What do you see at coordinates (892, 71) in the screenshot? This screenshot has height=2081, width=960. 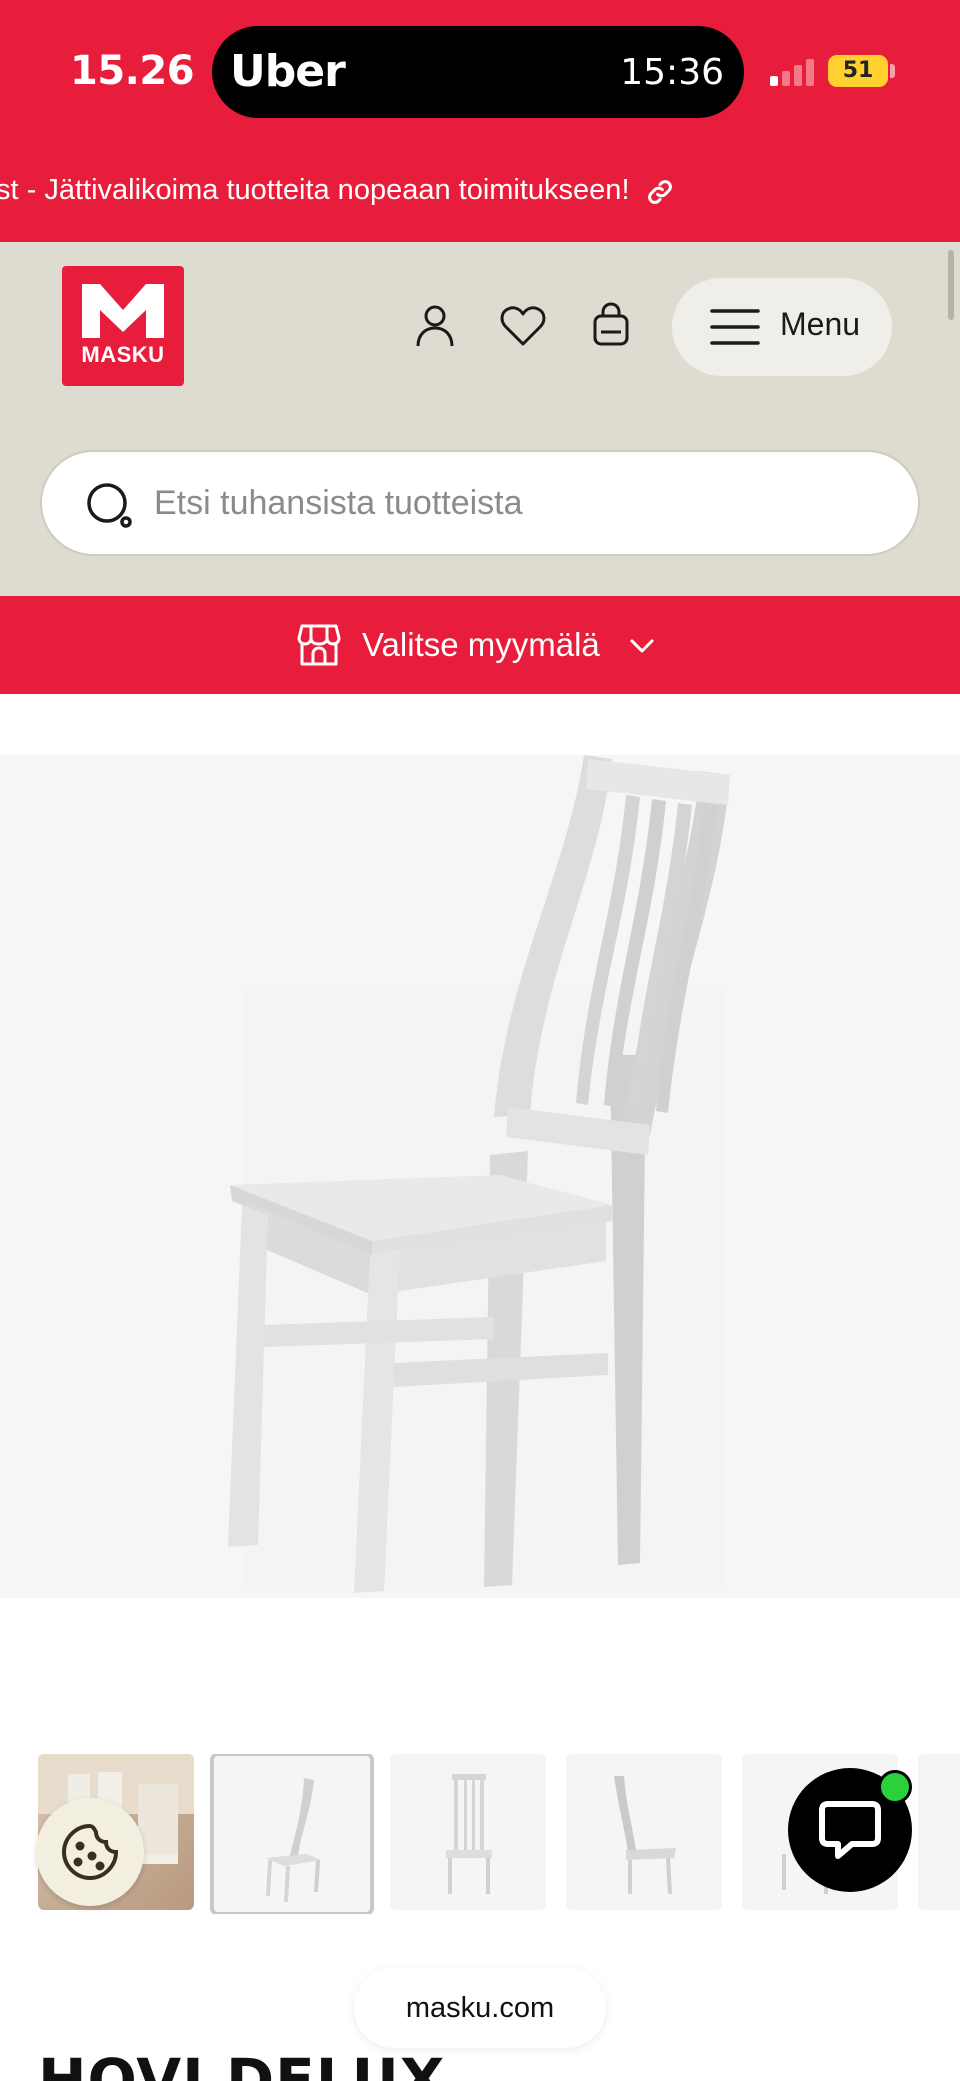 I see `battery-tip` at bounding box center [892, 71].